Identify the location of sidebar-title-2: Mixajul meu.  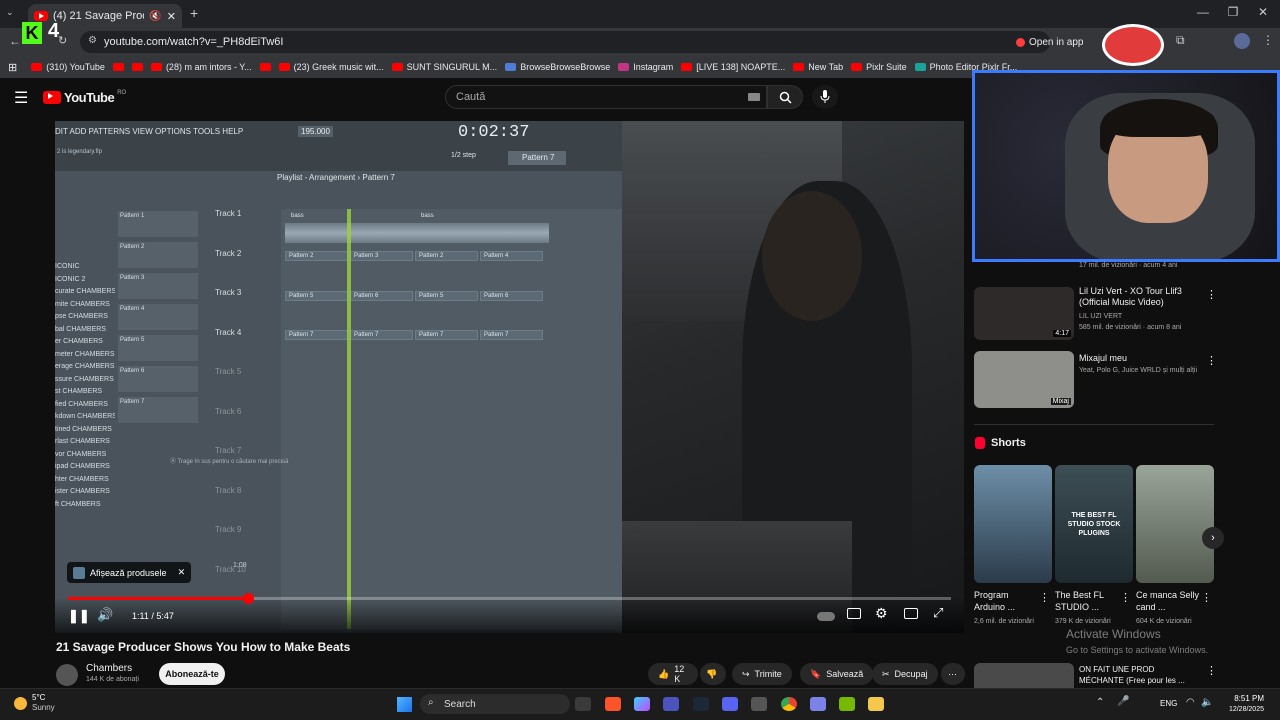
(1103, 358).